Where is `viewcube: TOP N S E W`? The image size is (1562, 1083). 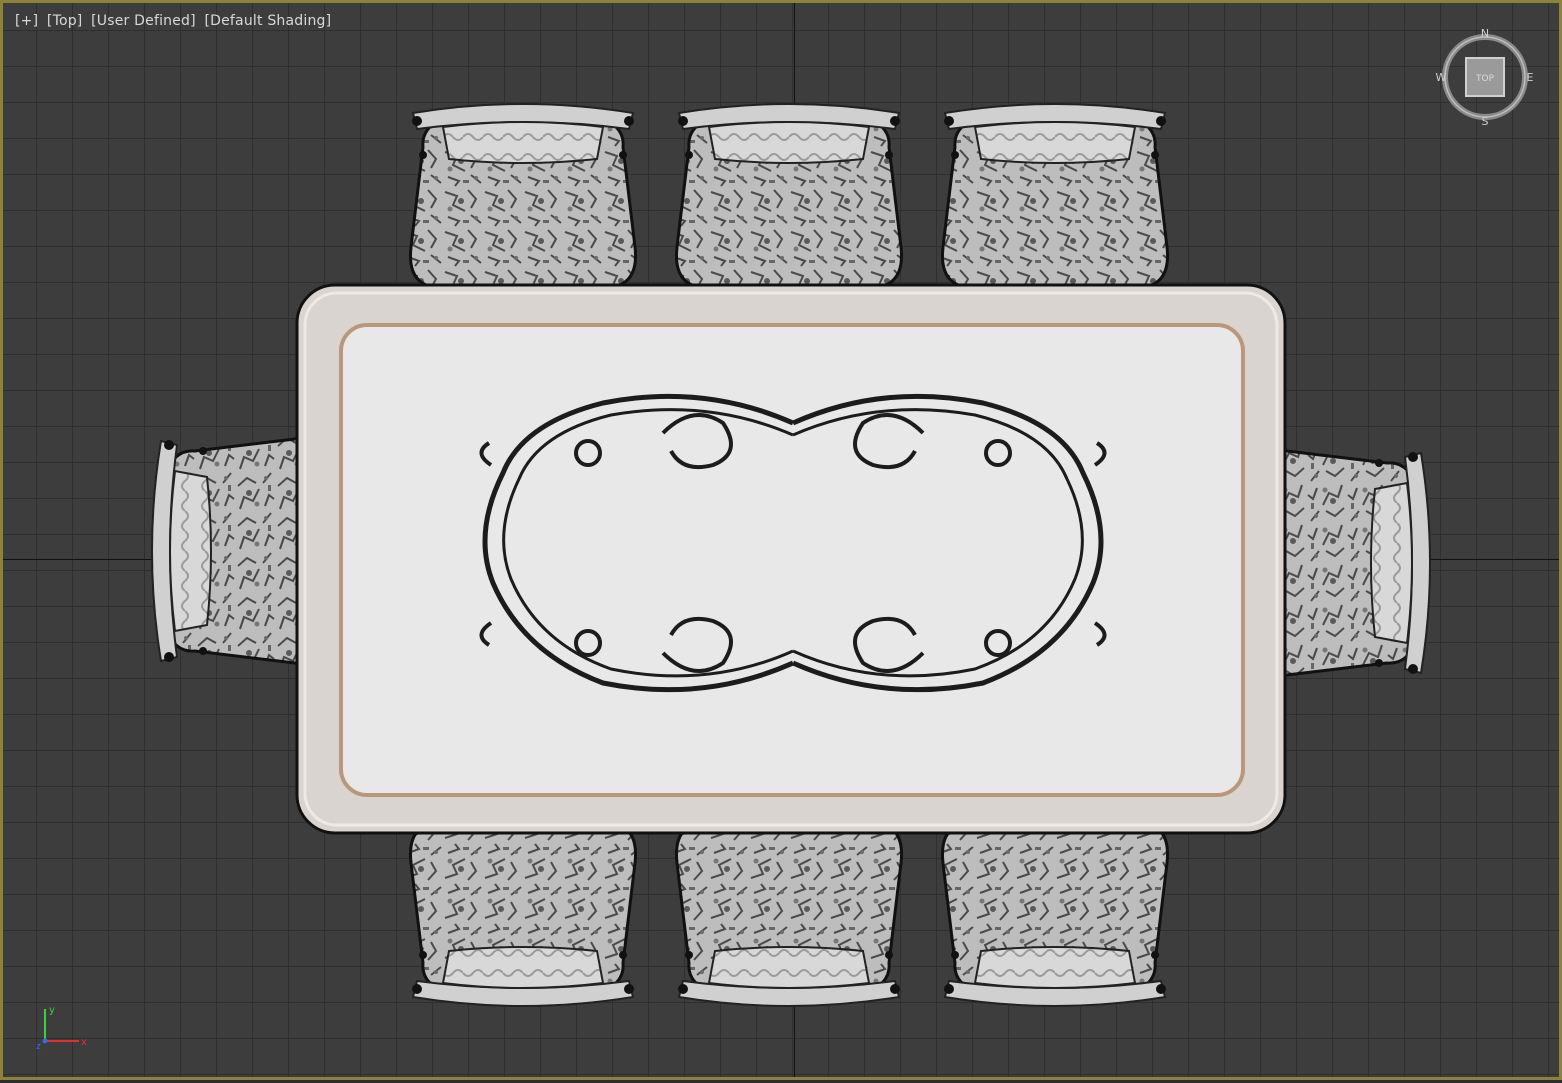 viewcube: TOP N S E W is located at coordinates (1485, 77).